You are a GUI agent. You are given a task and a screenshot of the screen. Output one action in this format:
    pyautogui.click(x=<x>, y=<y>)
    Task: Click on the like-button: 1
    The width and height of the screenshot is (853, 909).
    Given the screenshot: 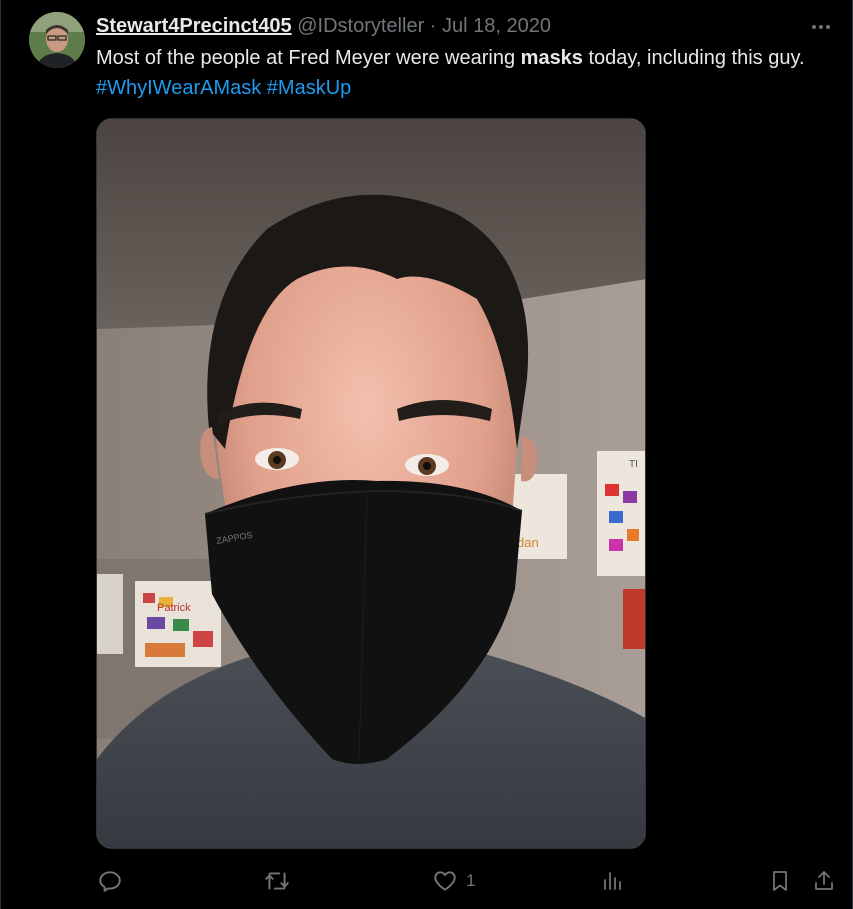 What is the action you would take?
    pyautogui.click(x=453, y=881)
    